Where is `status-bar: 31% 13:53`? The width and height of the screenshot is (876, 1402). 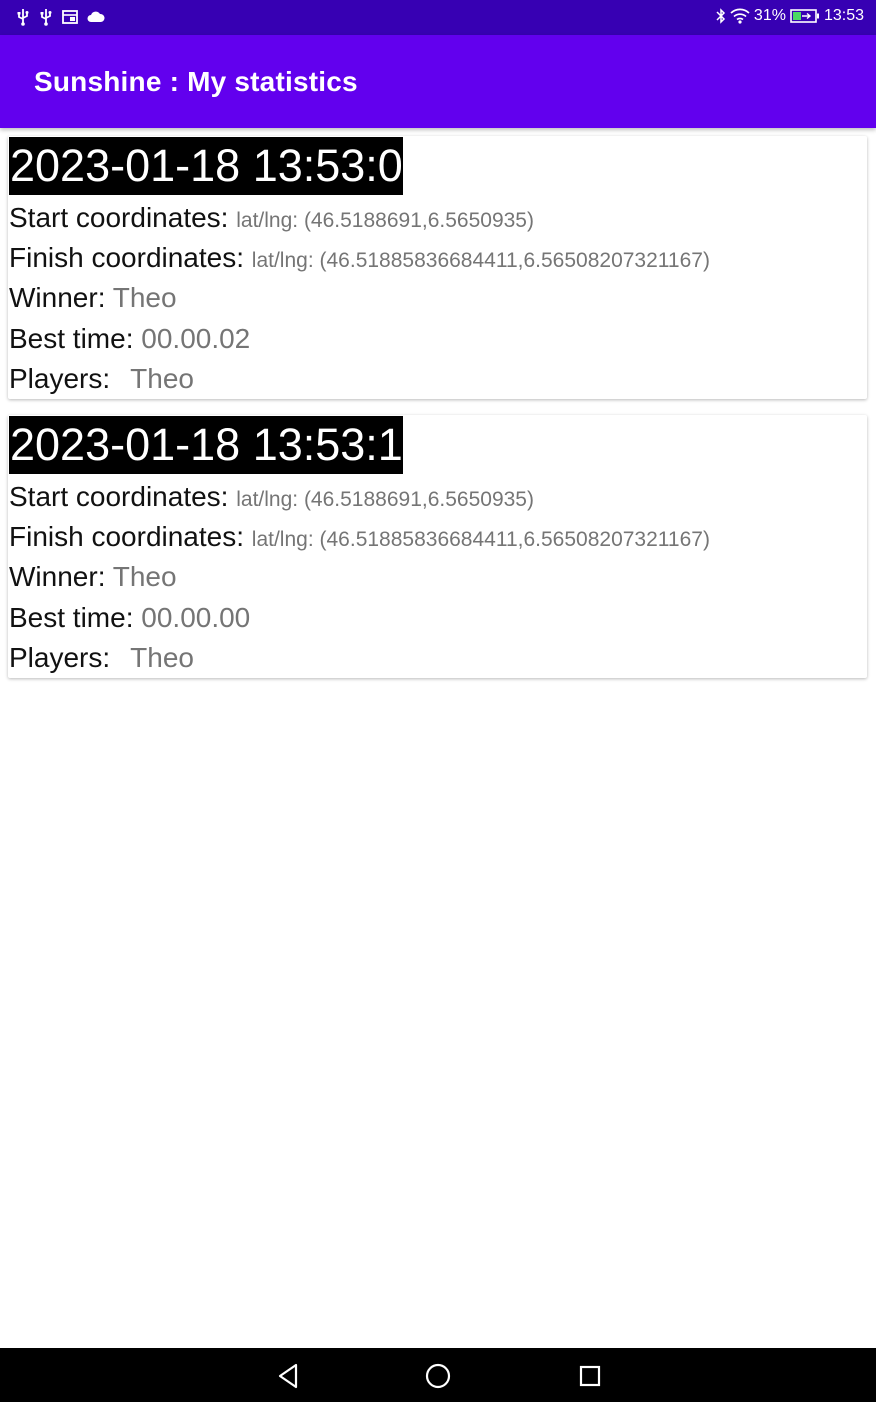 status-bar: 31% 13:53 is located at coordinates (438, 17).